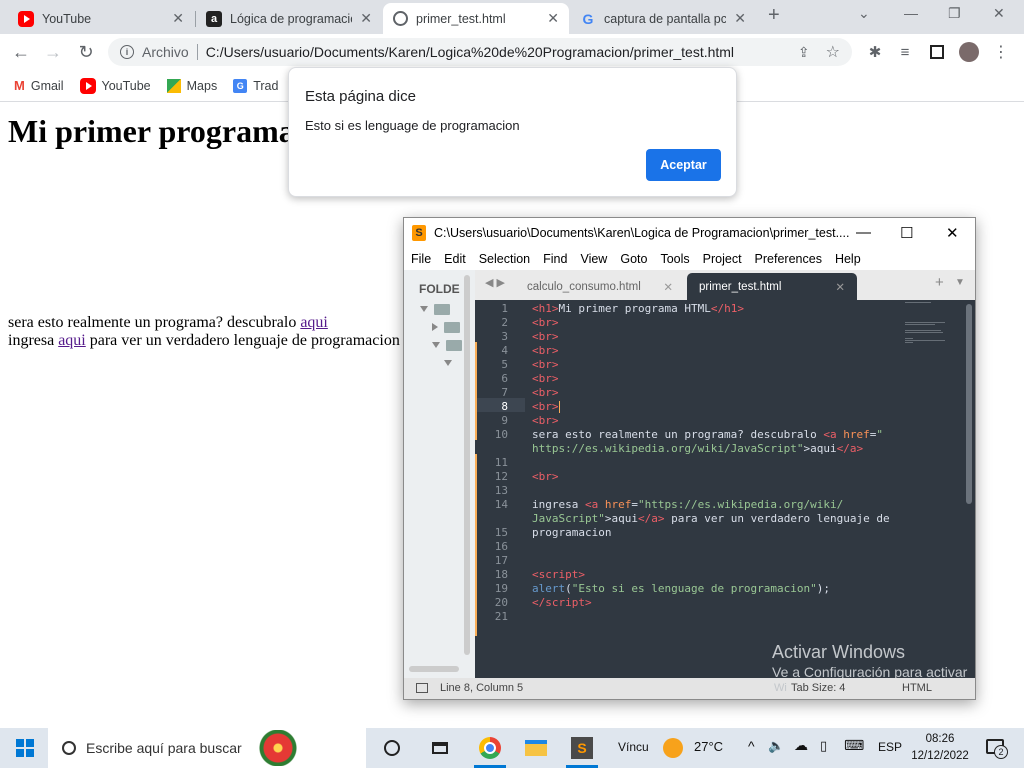 The width and height of the screenshot is (1024, 768). What do you see at coordinates (940, 748) in the screenshot?
I see `system-clock: 08:26 12/12/2022` at bounding box center [940, 748].